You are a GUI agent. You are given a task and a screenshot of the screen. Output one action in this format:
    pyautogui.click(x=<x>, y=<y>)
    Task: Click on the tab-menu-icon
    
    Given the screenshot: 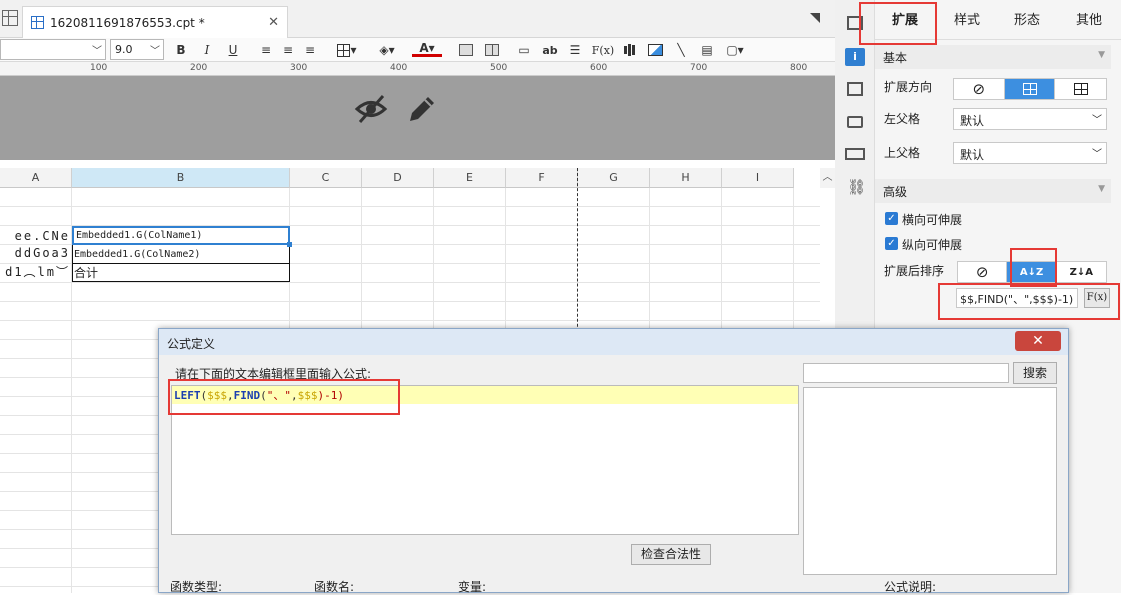 What is the action you would take?
    pyautogui.click(x=815, y=19)
    